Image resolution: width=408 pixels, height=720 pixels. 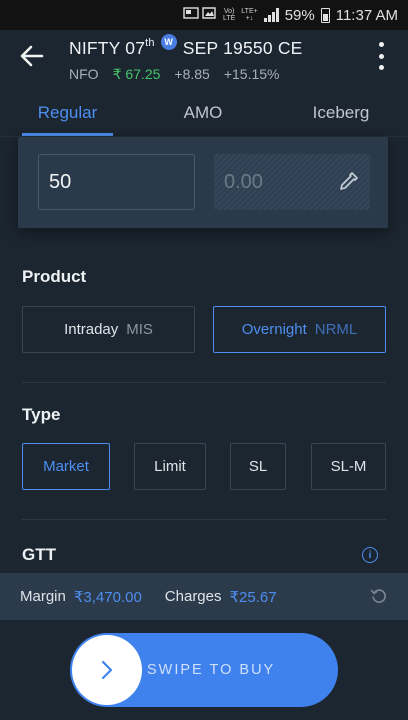 I want to click on instrument-contract: SEP 19550 CE, so click(x=242, y=48).